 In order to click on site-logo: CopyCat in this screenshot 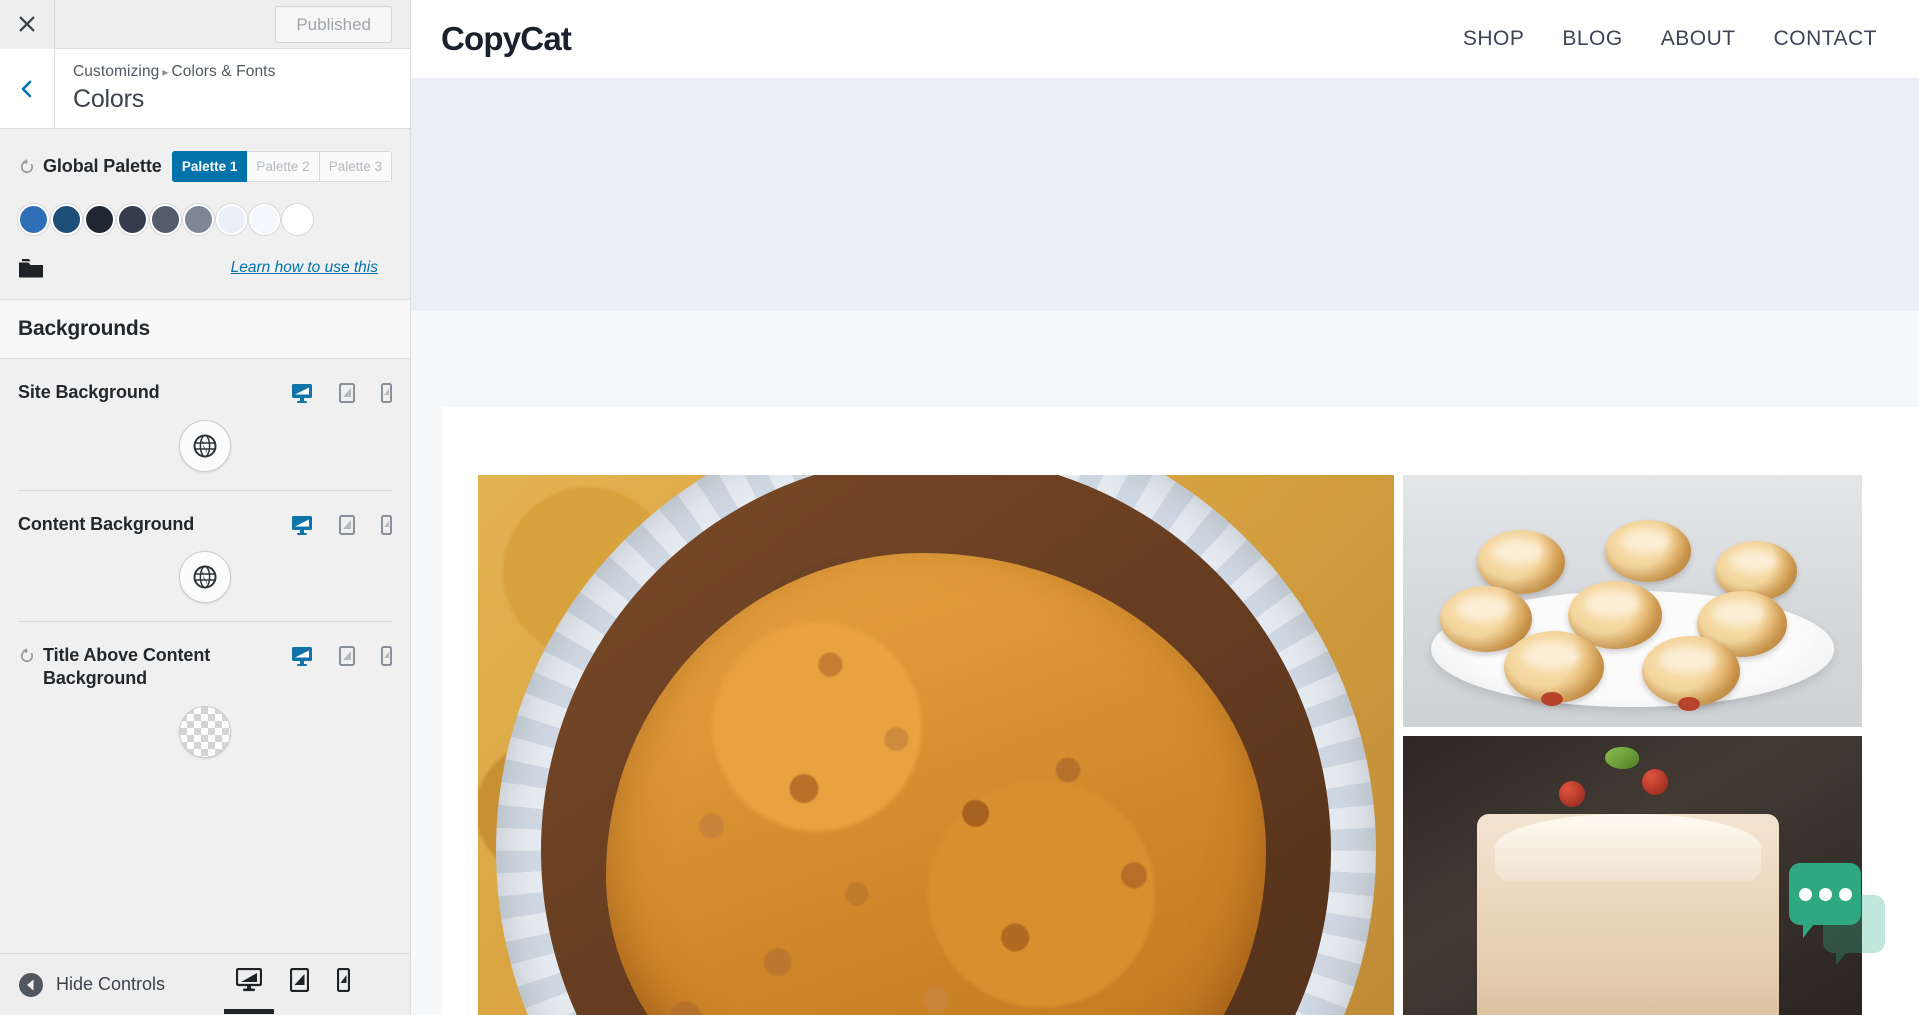, I will do `click(506, 39)`.